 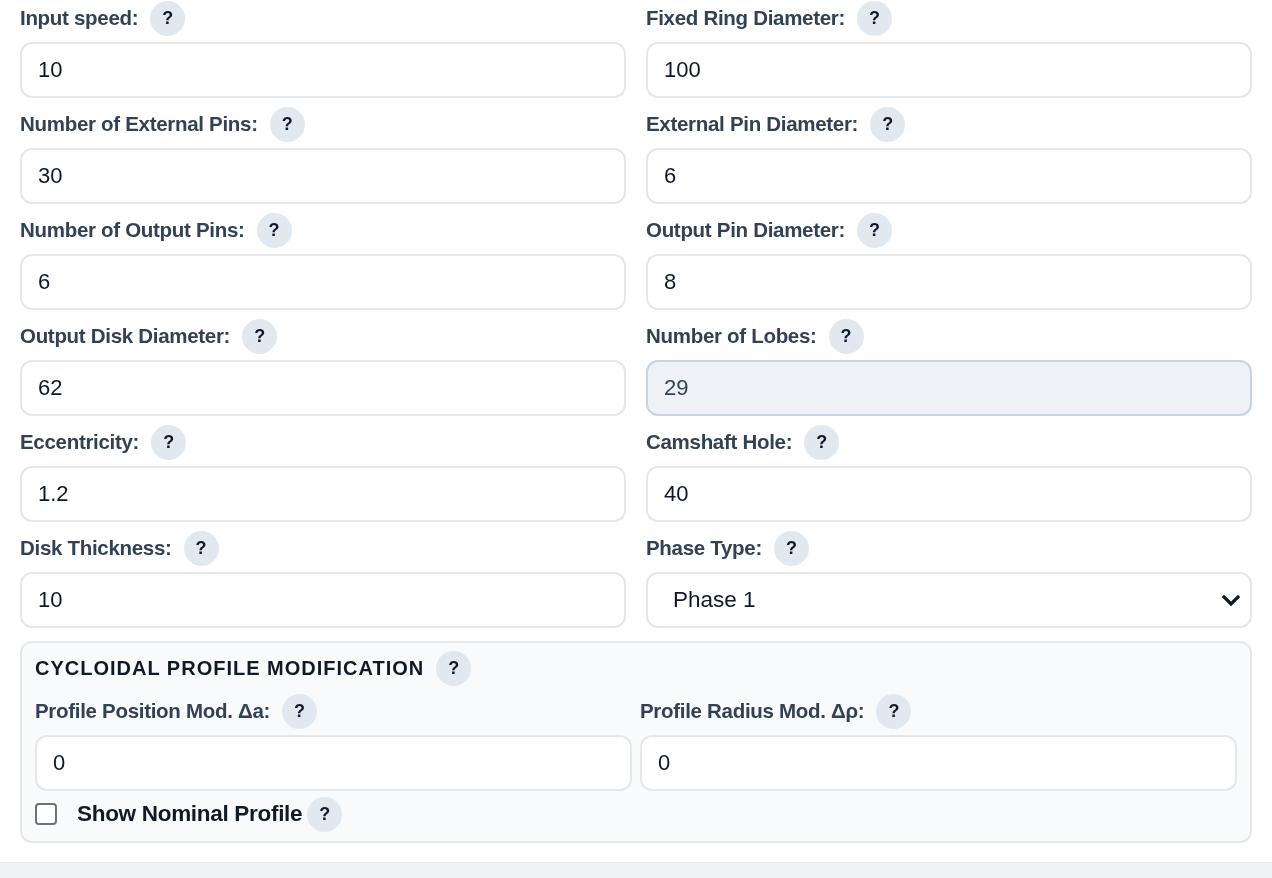 What do you see at coordinates (79, 18) in the screenshot?
I see `field-label: Input speed:` at bounding box center [79, 18].